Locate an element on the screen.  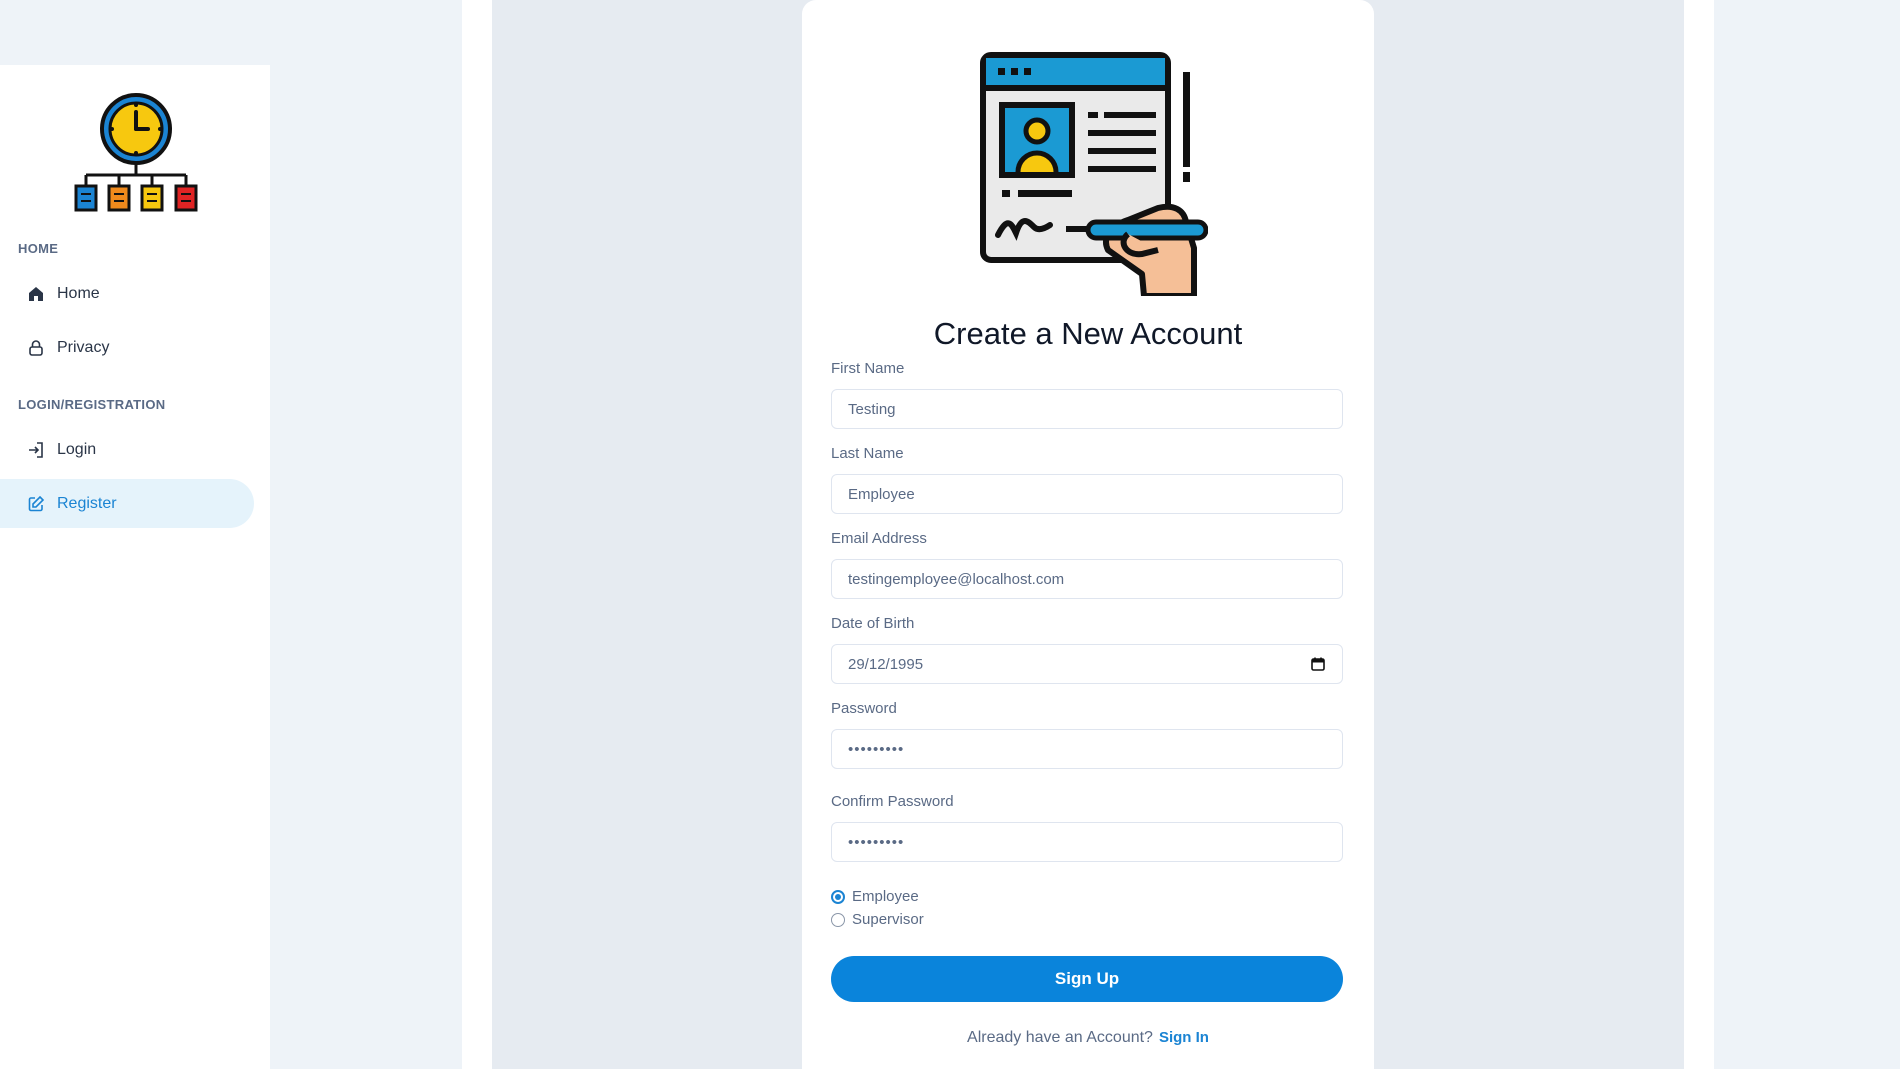
edit-icon is located at coordinates (36, 504).